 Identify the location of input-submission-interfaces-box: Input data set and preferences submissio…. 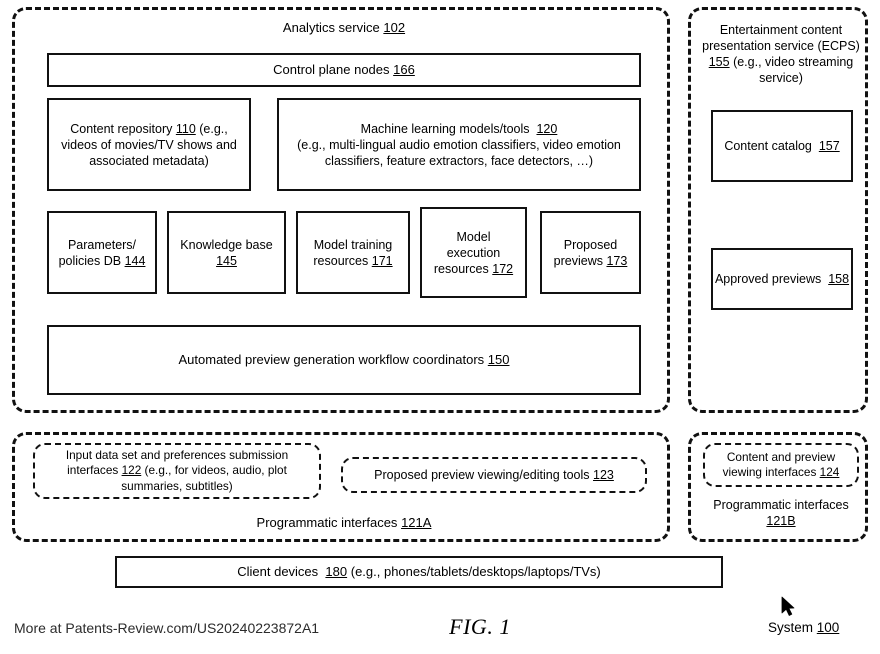
(177, 471).